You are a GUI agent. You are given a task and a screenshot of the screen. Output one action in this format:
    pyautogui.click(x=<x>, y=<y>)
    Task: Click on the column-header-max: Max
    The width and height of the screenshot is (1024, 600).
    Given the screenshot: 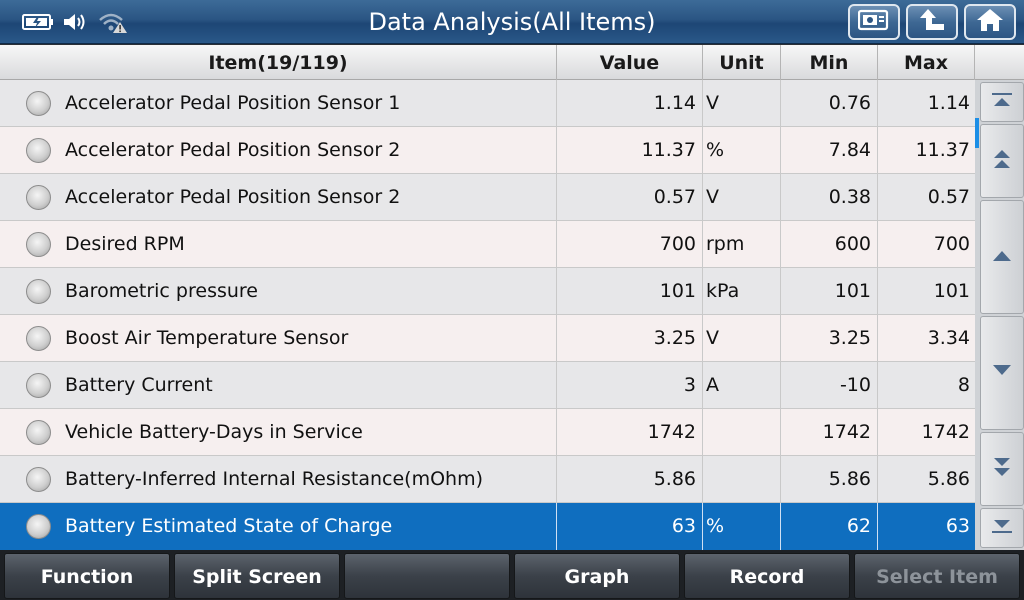 What is the action you would take?
    pyautogui.click(x=926, y=62)
    